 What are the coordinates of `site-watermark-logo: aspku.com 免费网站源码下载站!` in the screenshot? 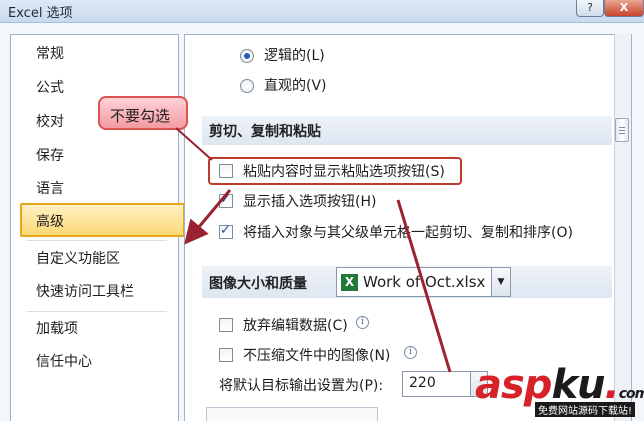 It's located at (559, 390).